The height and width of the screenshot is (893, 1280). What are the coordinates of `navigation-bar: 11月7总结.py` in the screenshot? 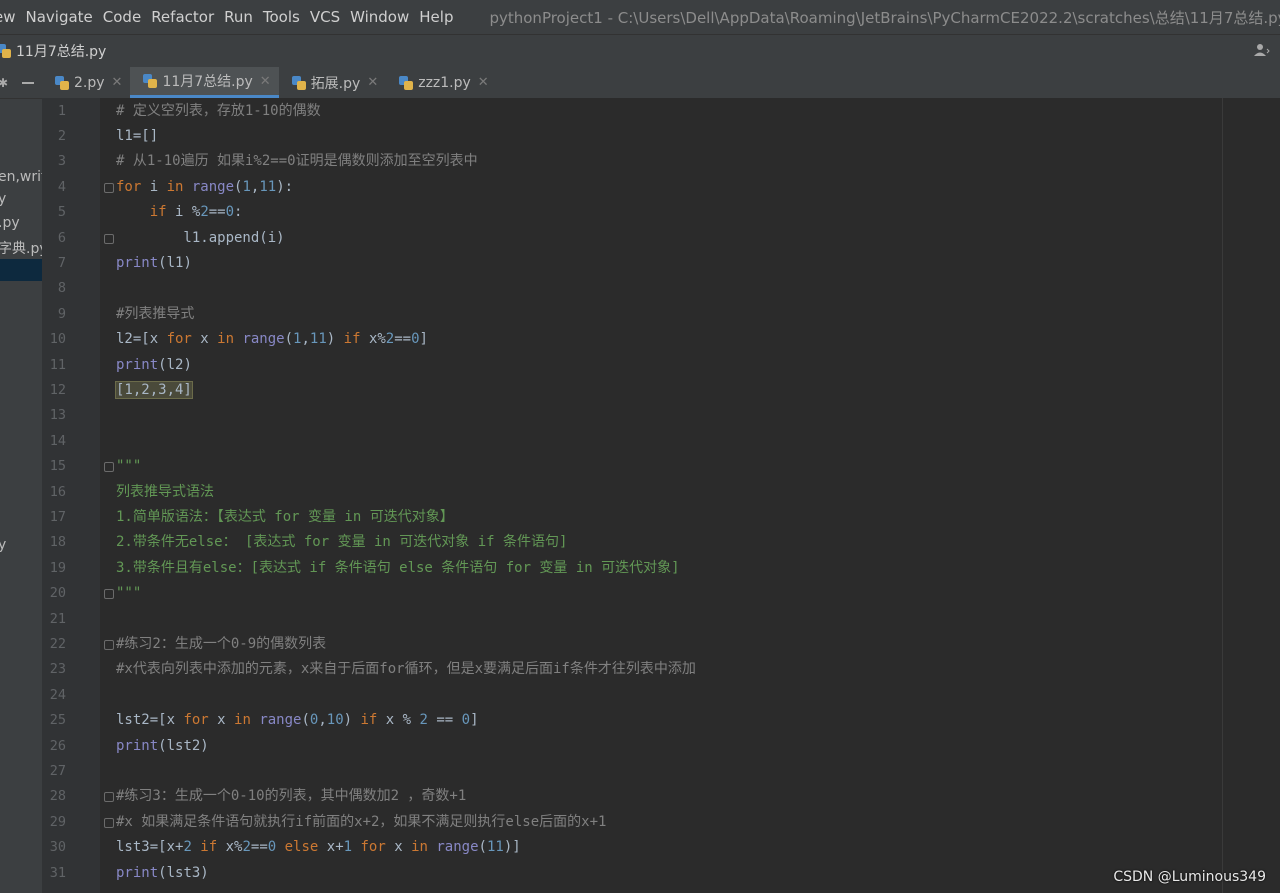 It's located at (640, 51).